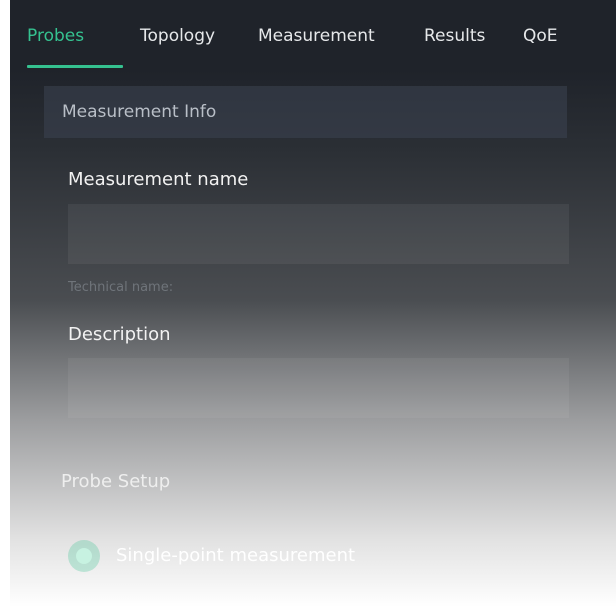  I want to click on tab-probes: Probes, so click(55, 46).